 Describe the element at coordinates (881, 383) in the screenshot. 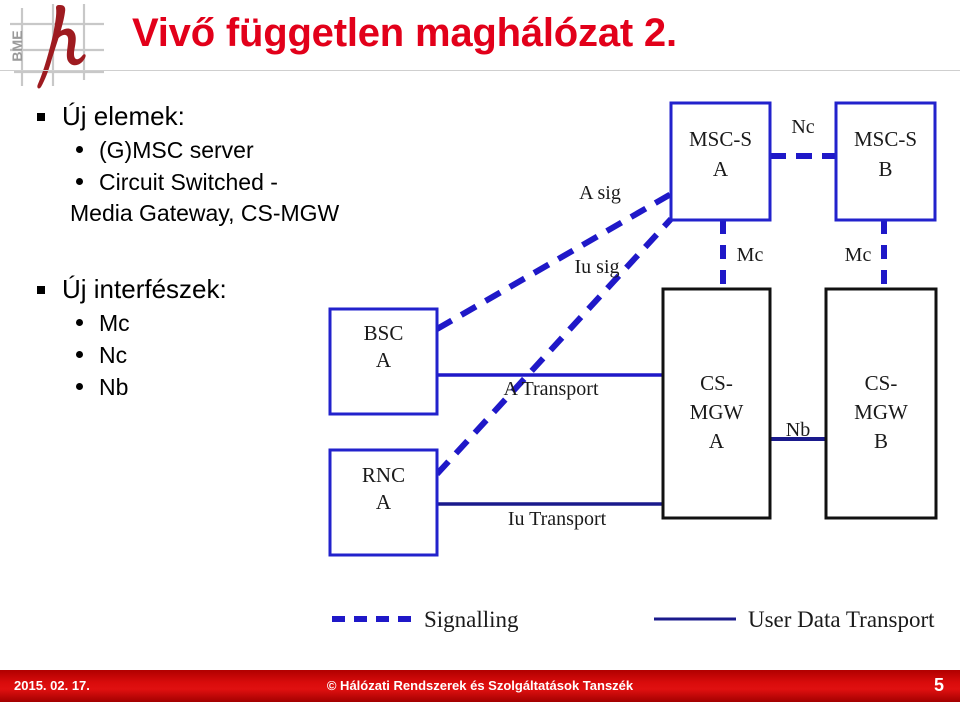

I see `node-cs-mgw-b-label-1: CS-` at that location.